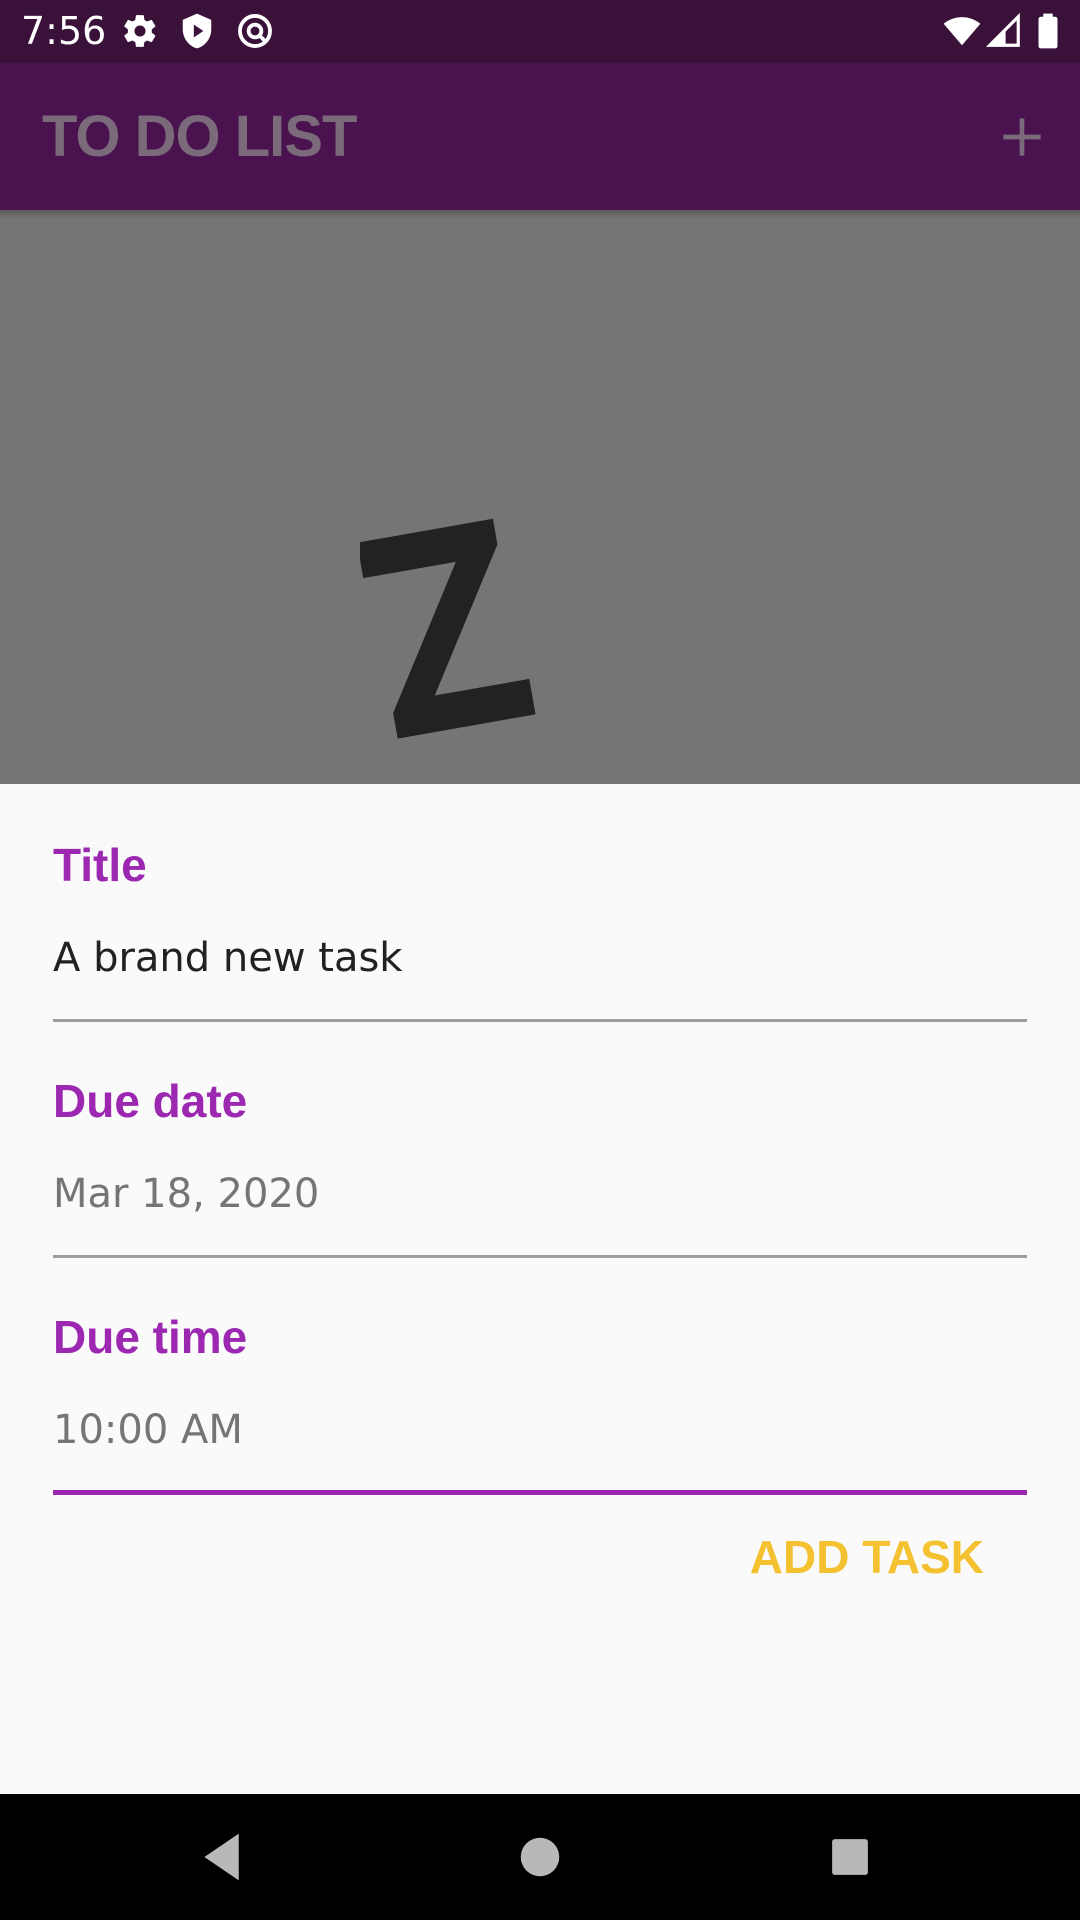 The width and height of the screenshot is (1080, 1920). What do you see at coordinates (1022, 137) in the screenshot?
I see `add-icon` at bounding box center [1022, 137].